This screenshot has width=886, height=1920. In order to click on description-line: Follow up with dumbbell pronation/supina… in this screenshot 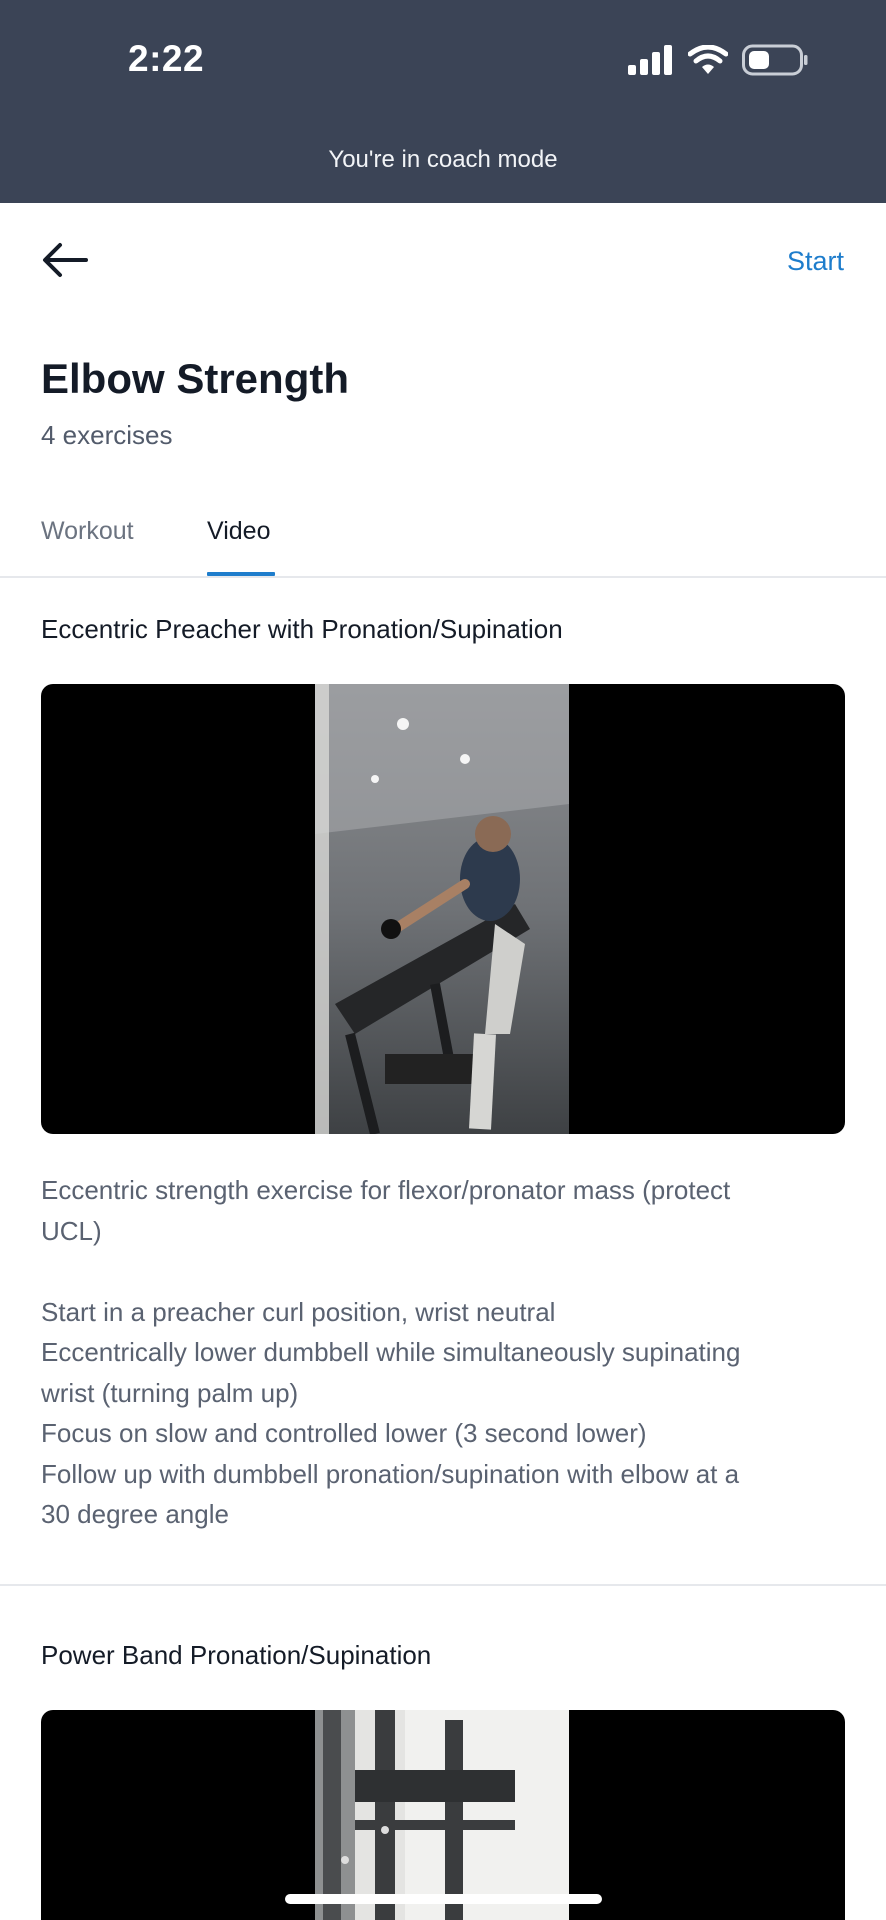, I will do `click(390, 1473)`.